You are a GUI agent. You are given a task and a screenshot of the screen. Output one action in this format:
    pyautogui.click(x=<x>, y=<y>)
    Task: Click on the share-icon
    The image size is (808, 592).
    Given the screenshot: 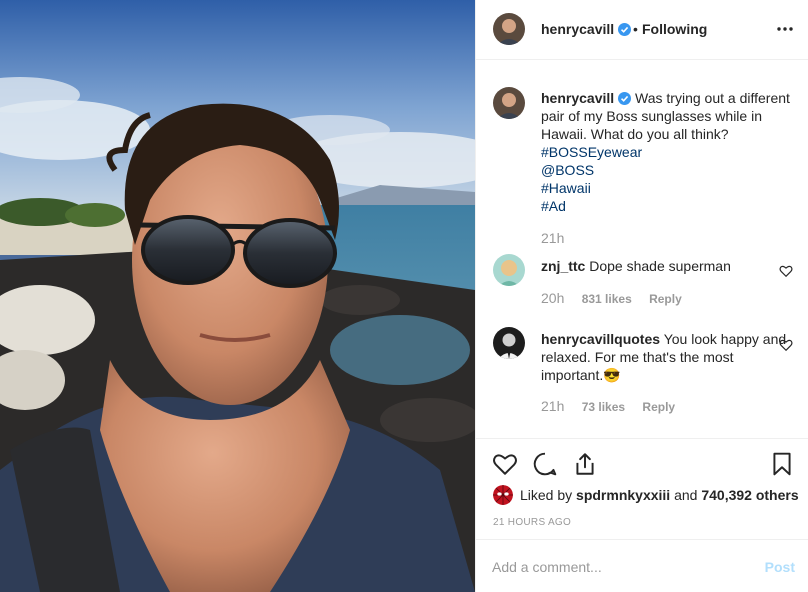 What is the action you would take?
    pyautogui.click(x=585, y=464)
    